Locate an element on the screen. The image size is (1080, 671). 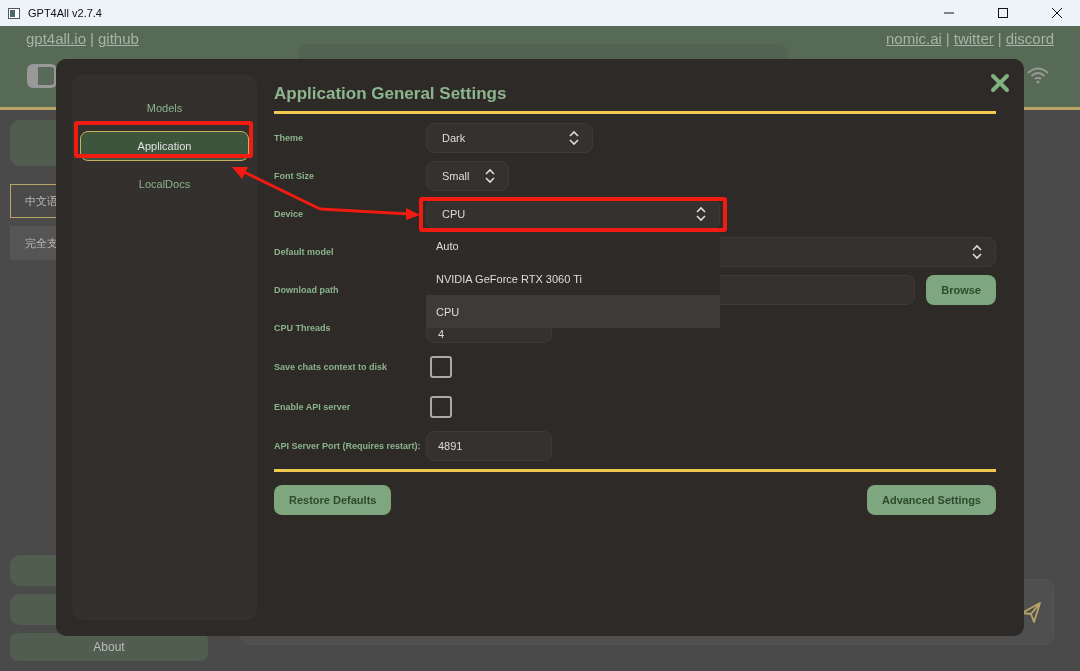
setting-label: Font Size is located at coordinates (294, 176).